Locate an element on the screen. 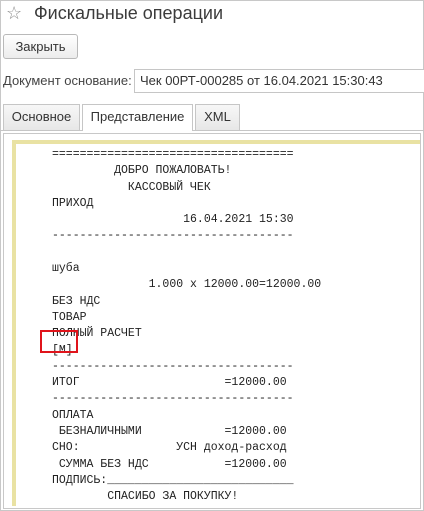 This screenshot has width=424, height=511. star-icon: ☆ is located at coordinates (14, 13).